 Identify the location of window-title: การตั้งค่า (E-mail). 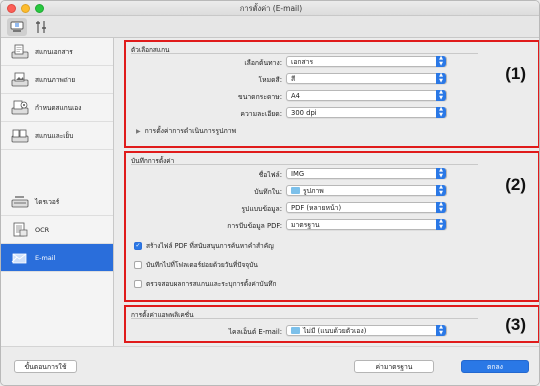
(271, 8).